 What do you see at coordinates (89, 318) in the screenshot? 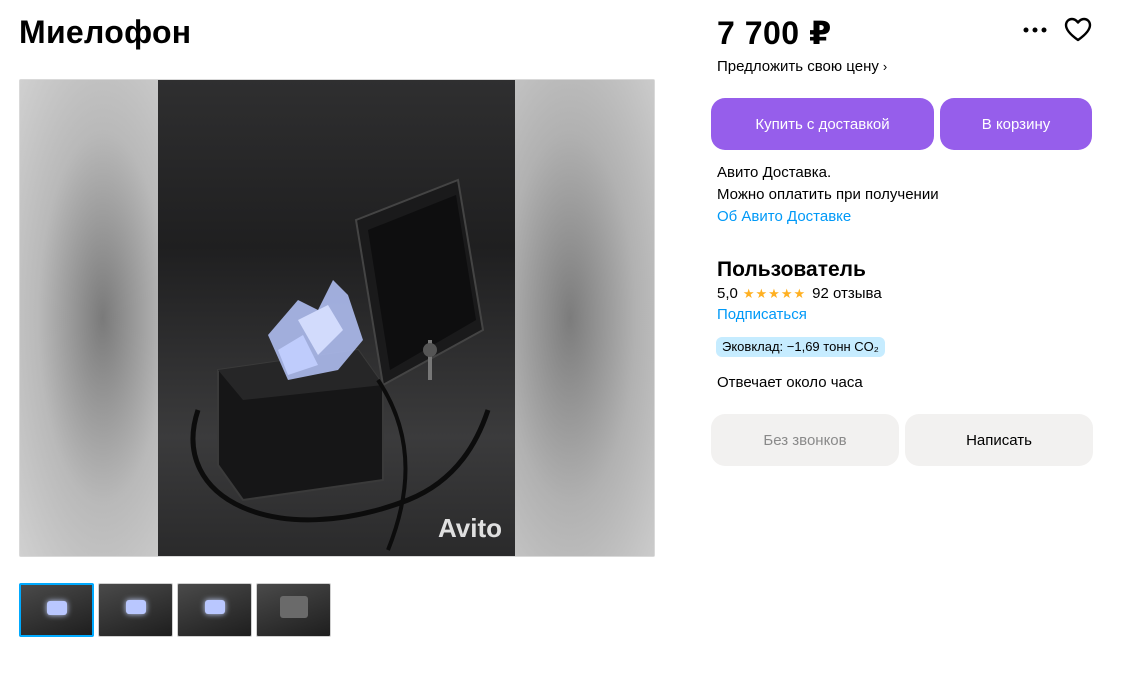
I see `photo-blur-left` at bounding box center [89, 318].